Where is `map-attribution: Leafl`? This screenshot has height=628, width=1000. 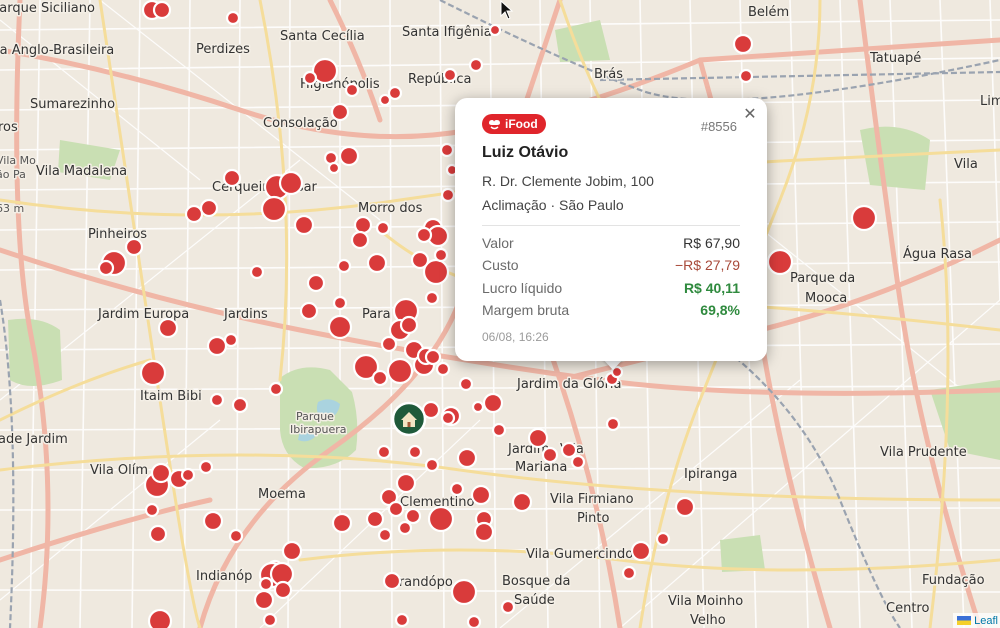
map-attribution: Leafl is located at coordinates (976, 620).